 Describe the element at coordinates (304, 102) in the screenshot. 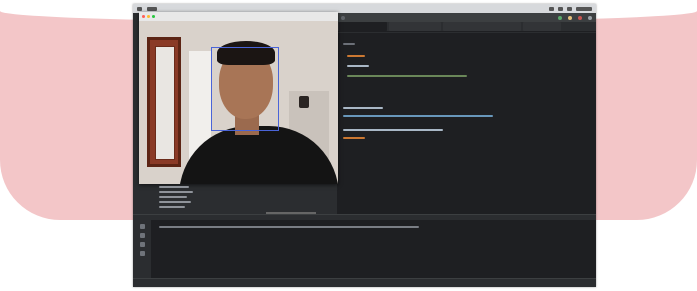

I see `room-object` at that location.